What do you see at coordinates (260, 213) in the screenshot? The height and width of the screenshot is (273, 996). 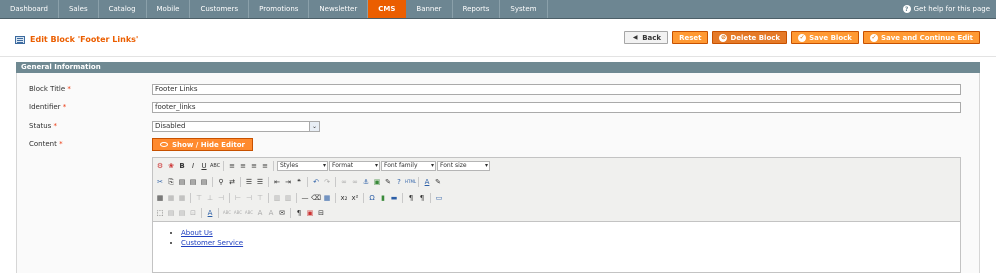 I see `del-icon: A` at bounding box center [260, 213].